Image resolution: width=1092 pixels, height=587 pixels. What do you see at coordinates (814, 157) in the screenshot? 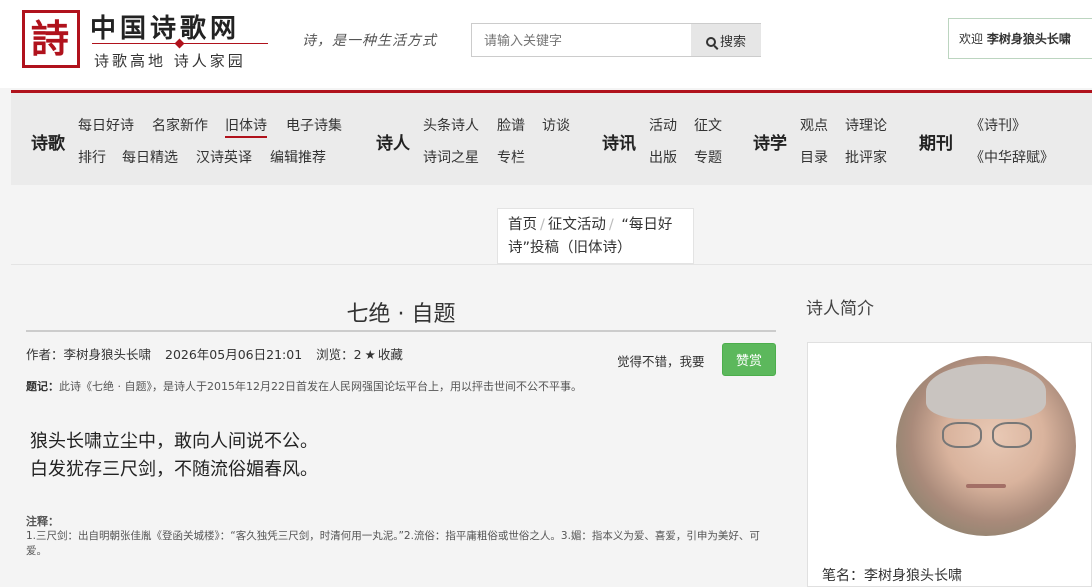
I see `nav-link-catalog: 目录` at bounding box center [814, 157].